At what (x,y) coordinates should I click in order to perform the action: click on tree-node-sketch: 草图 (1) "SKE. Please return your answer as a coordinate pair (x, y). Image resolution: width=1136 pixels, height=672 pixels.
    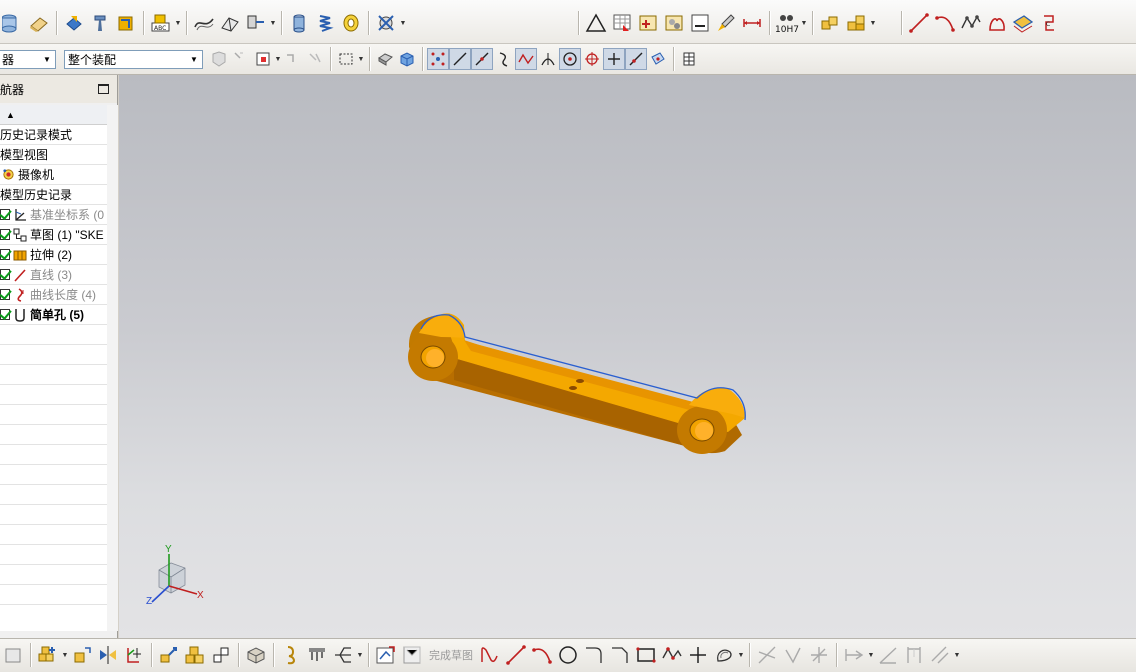
    Looking at the image, I should click on (53, 235).